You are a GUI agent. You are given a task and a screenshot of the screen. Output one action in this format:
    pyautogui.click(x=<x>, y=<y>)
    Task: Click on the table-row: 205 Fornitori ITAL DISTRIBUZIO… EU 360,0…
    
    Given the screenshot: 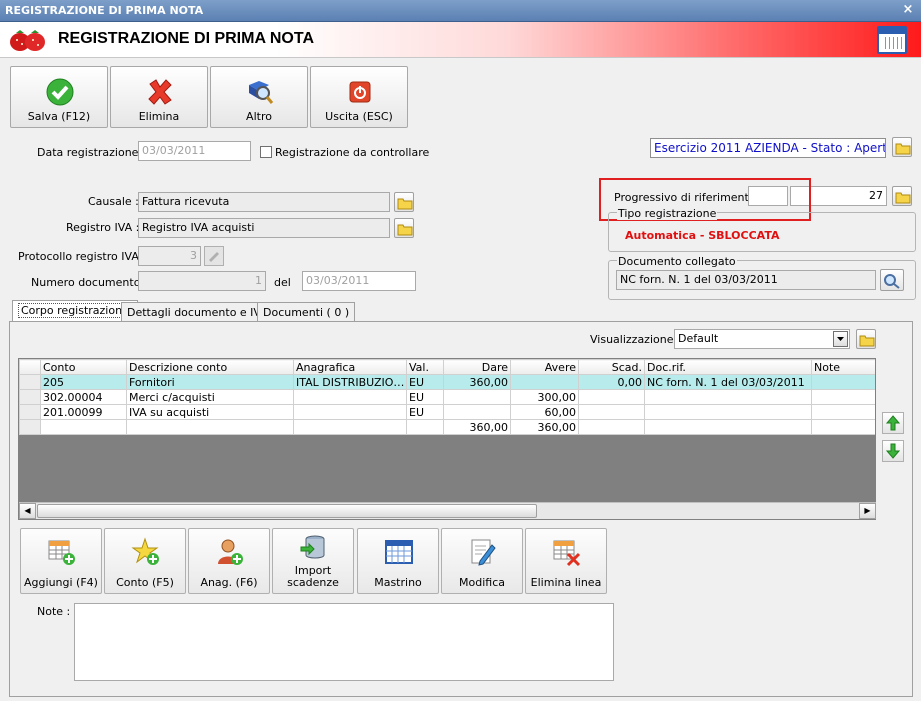 What is the action you would take?
    pyautogui.click(x=447, y=382)
    